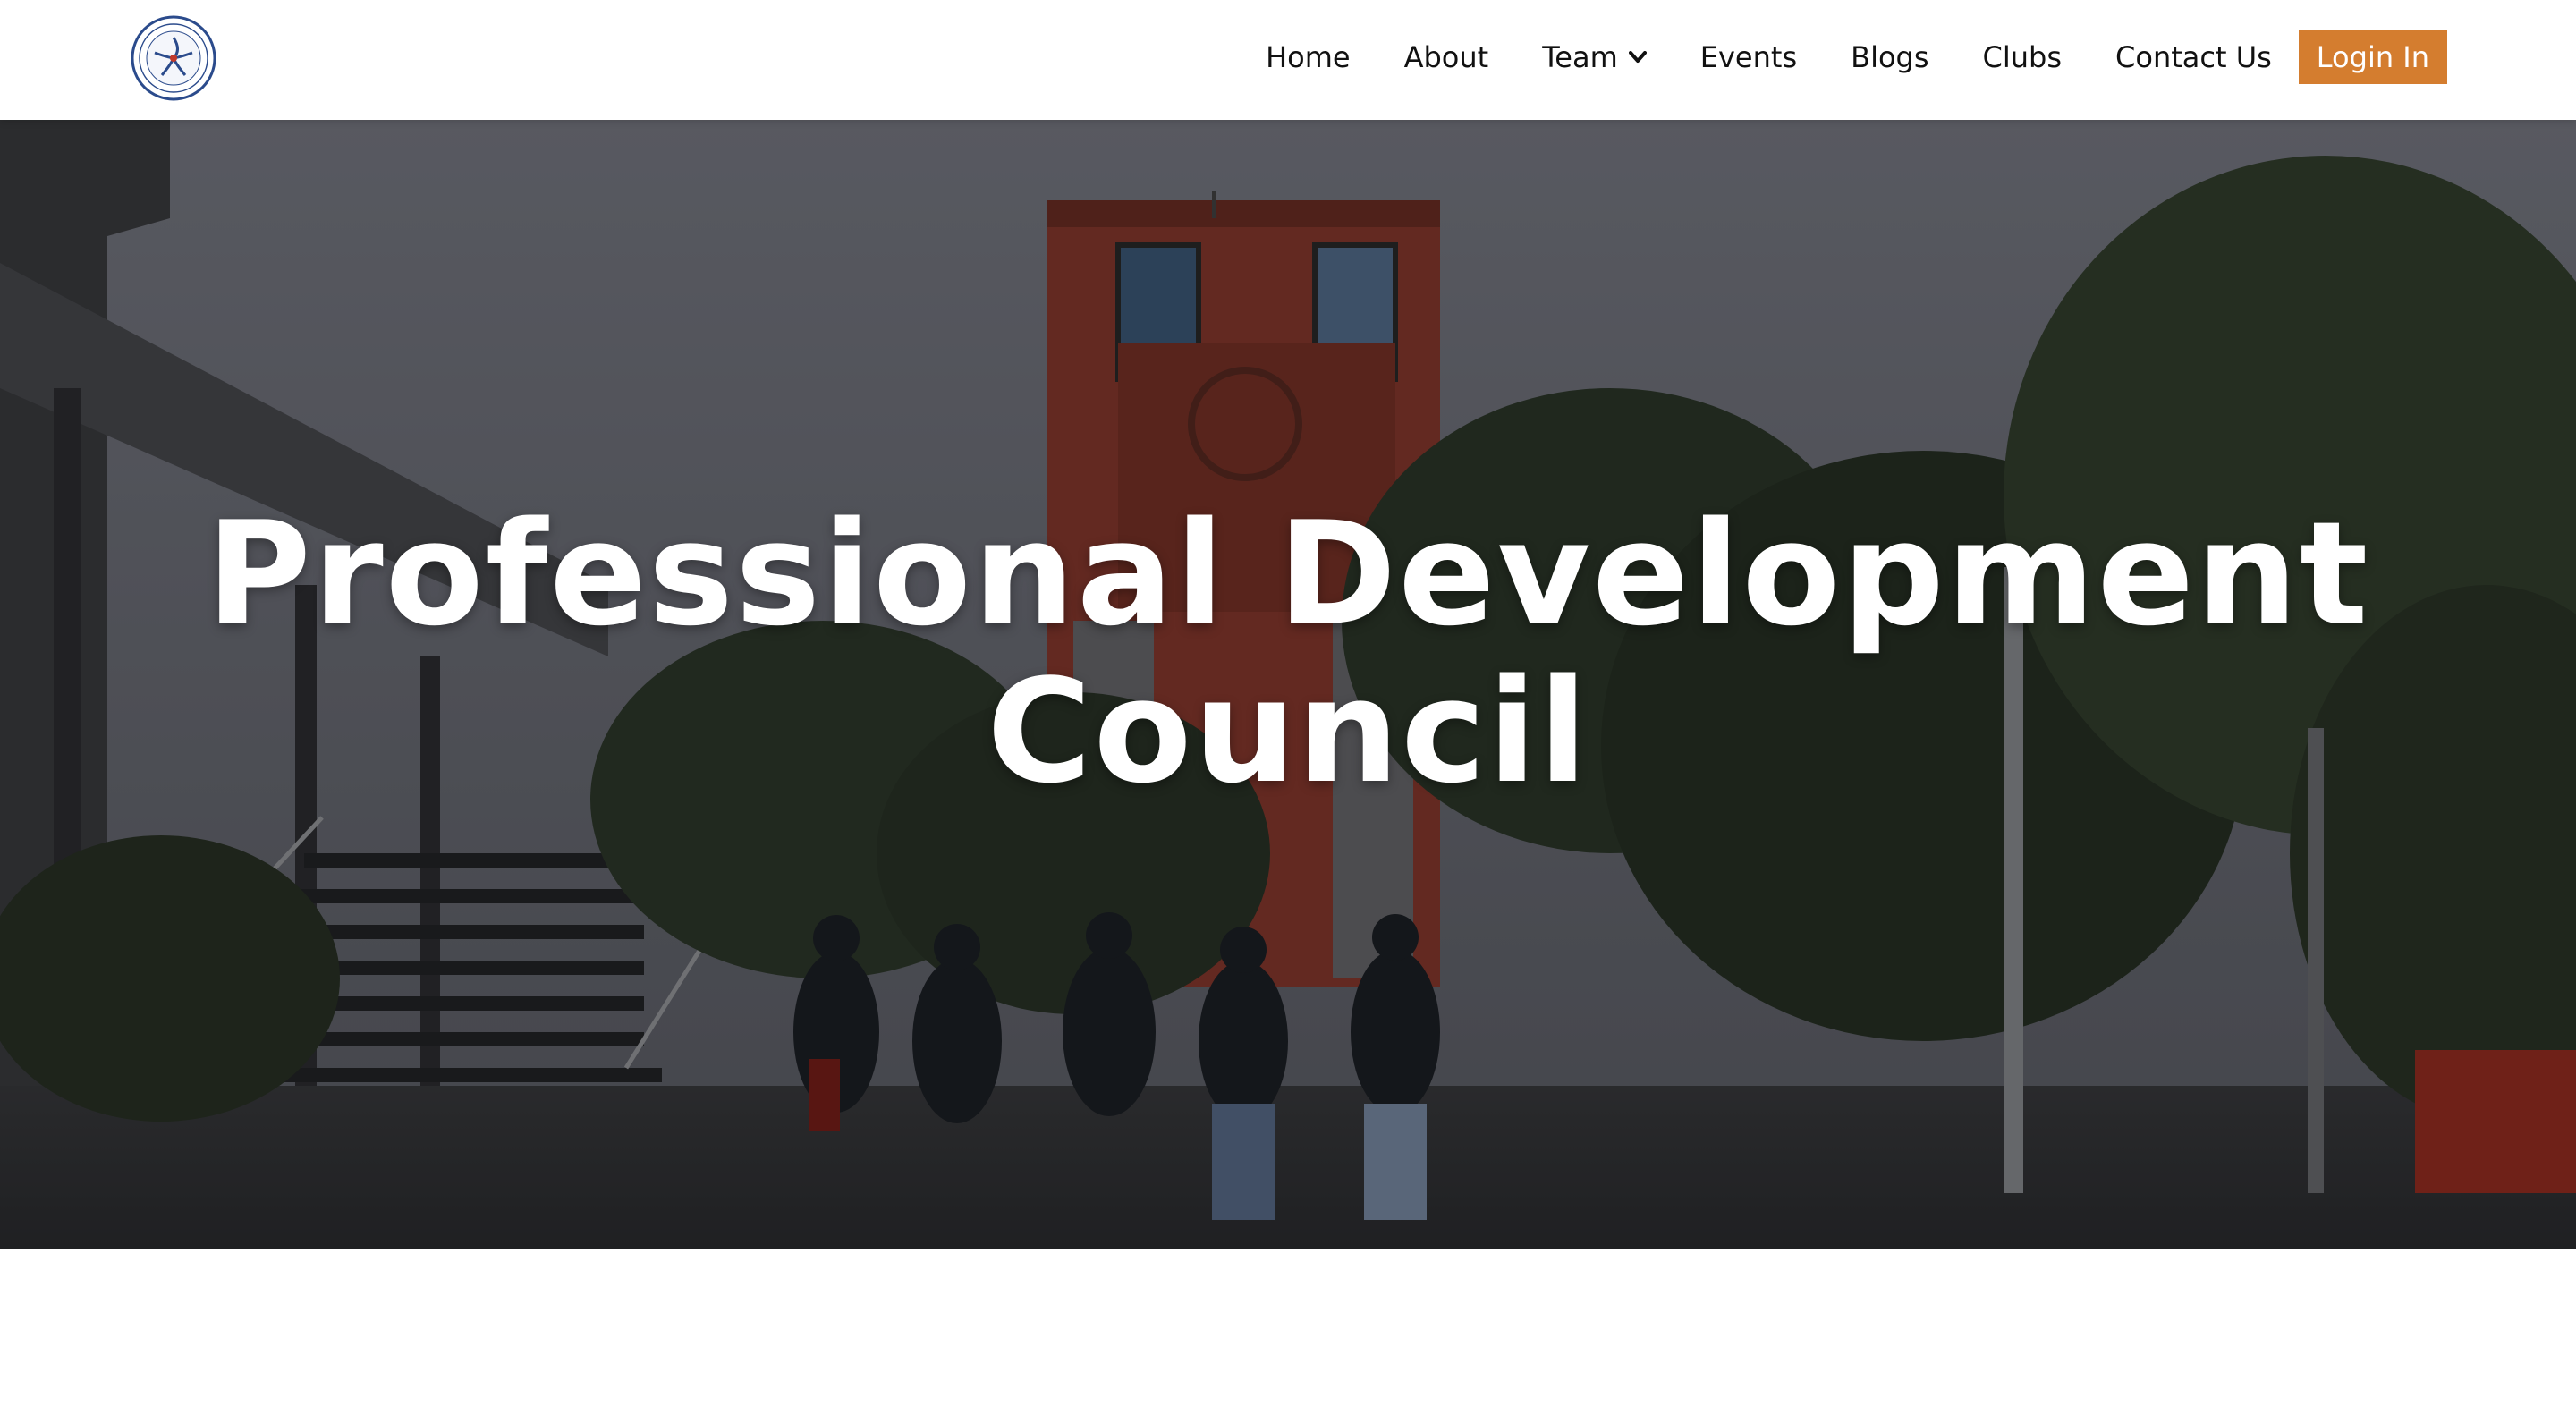  I want to click on institute-logo-icon, so click(173, 58).